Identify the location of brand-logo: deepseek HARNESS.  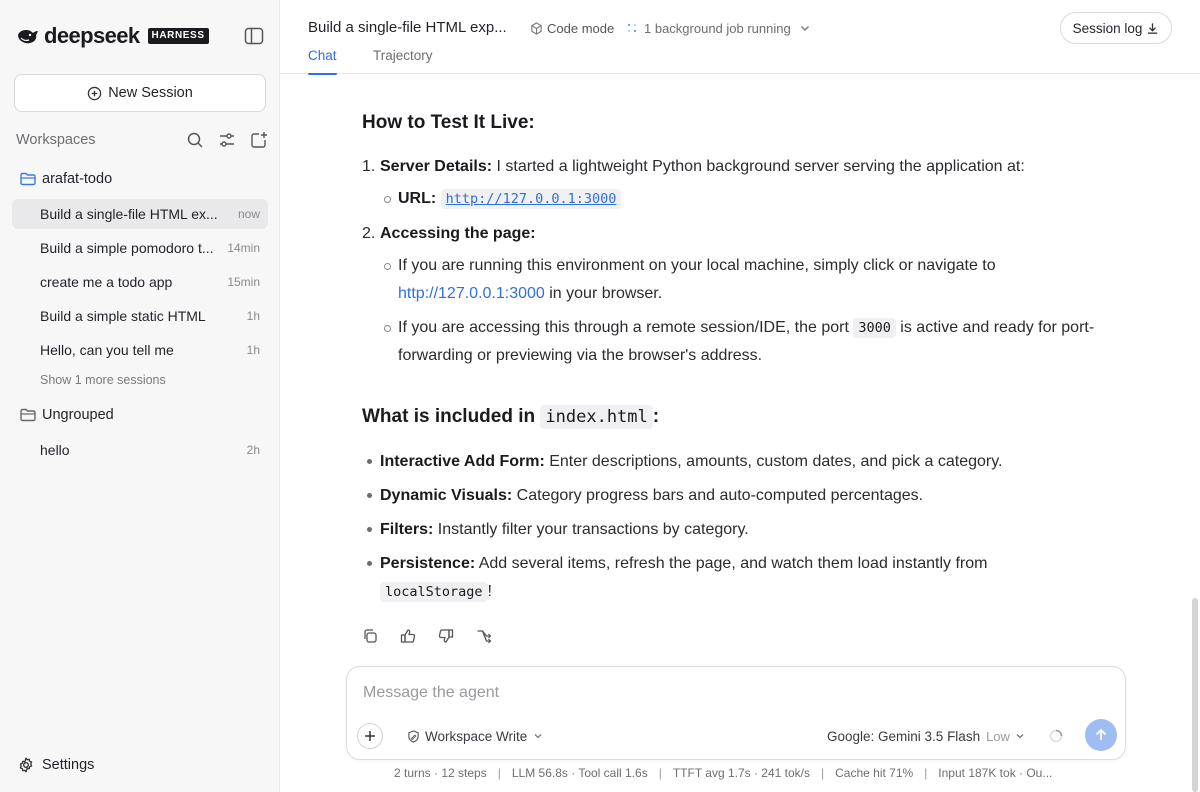
(112, 35).